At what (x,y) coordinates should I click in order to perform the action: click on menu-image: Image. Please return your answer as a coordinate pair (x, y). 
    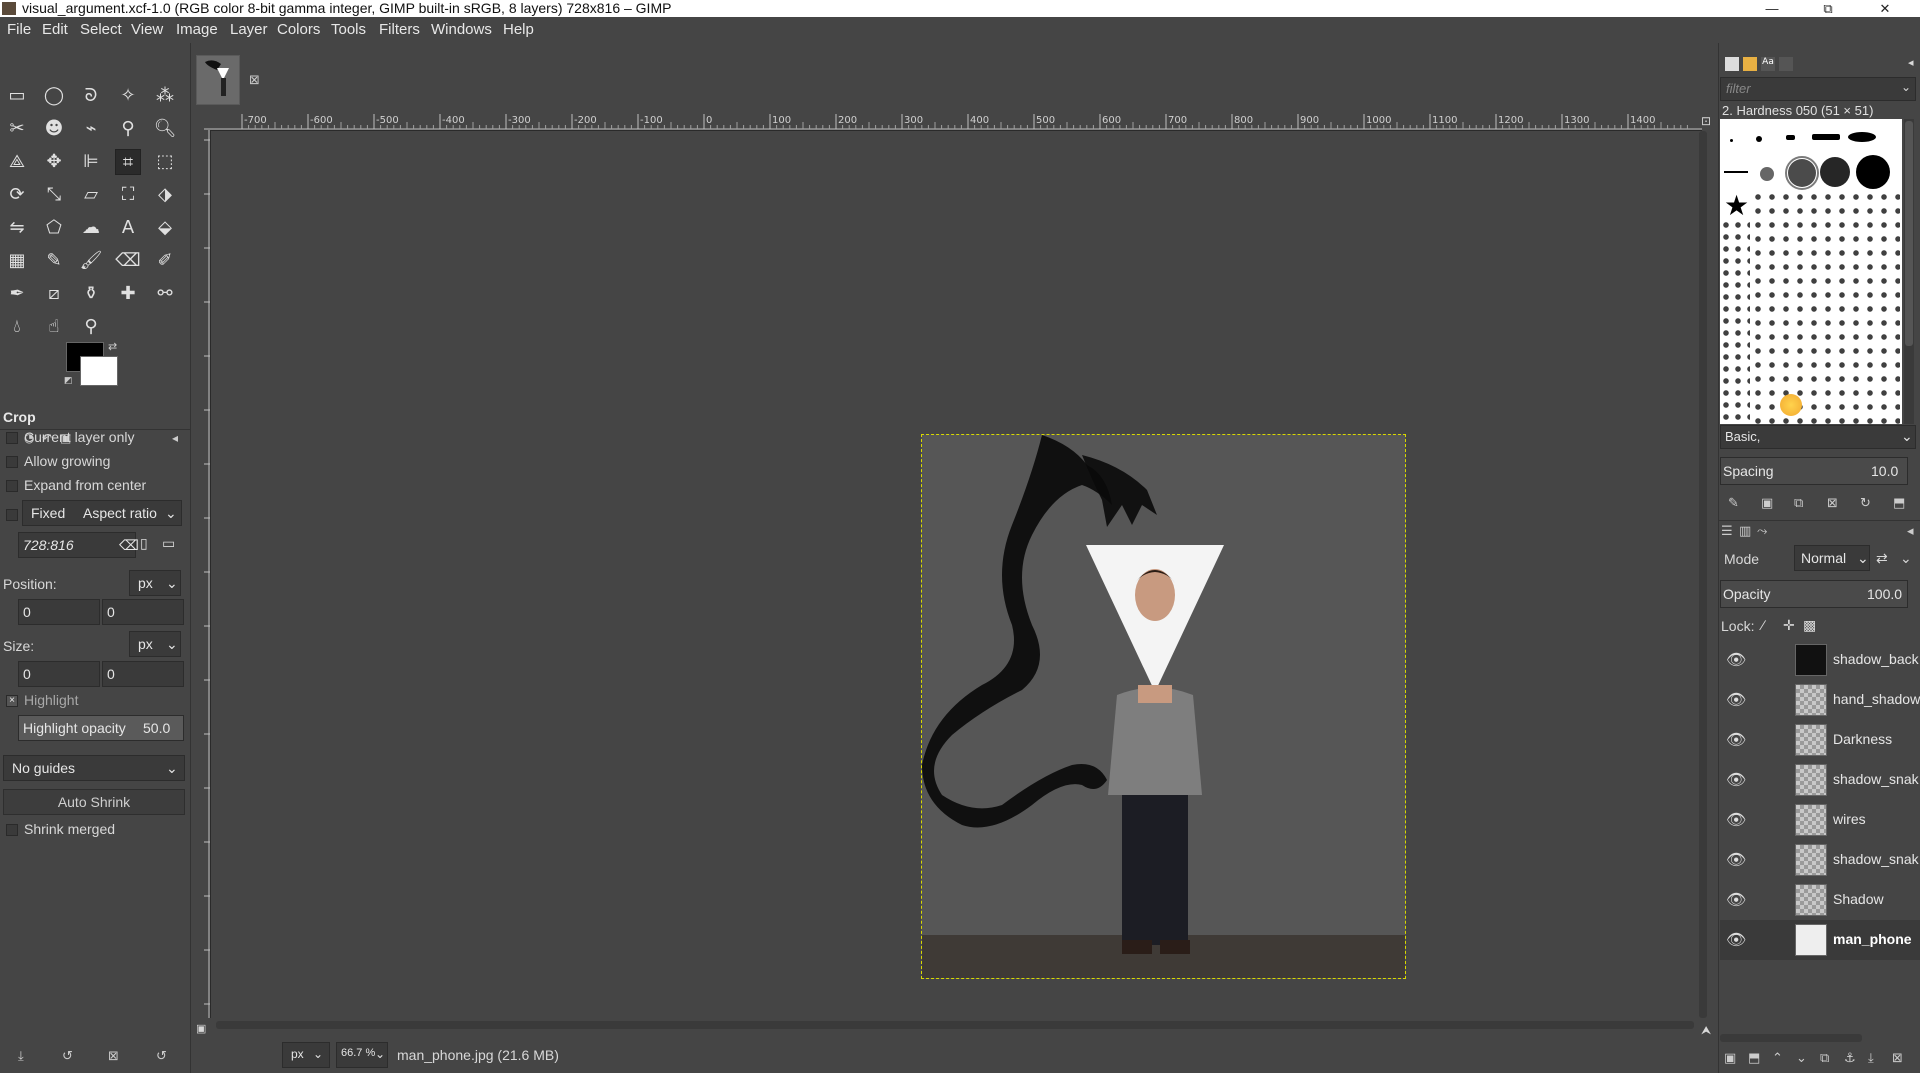
    Looking at the image, I should click on (197, 29).